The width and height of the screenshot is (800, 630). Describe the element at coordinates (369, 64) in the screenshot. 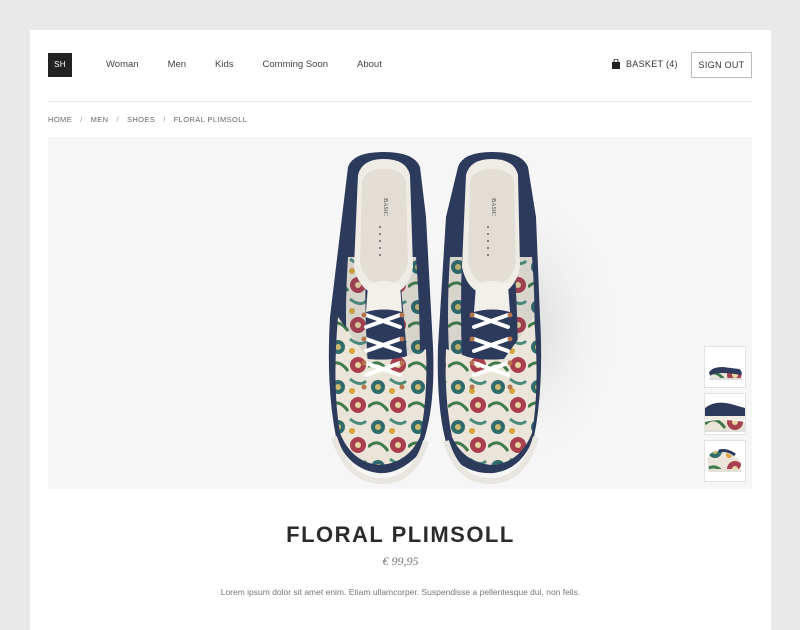

I see `nav-item-about: About` at that location.